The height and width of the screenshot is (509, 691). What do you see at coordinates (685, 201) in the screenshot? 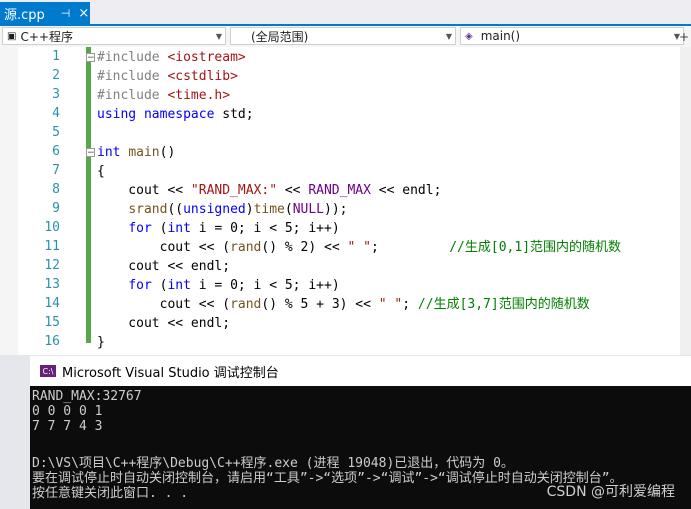
I see `vertical-scrollbar` at bounding box center [685, 201].